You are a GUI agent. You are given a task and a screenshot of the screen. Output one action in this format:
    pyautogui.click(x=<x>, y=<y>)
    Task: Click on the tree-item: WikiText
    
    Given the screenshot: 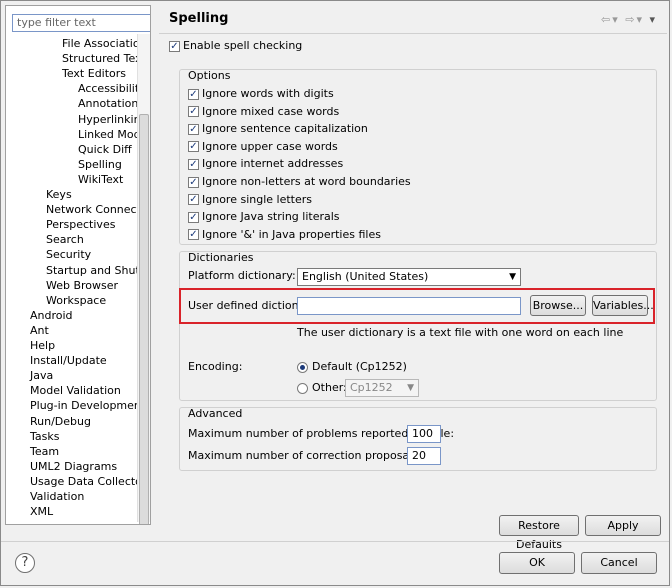 What is the action you would take?
    pyautogui.click(x=100, y=179)
    